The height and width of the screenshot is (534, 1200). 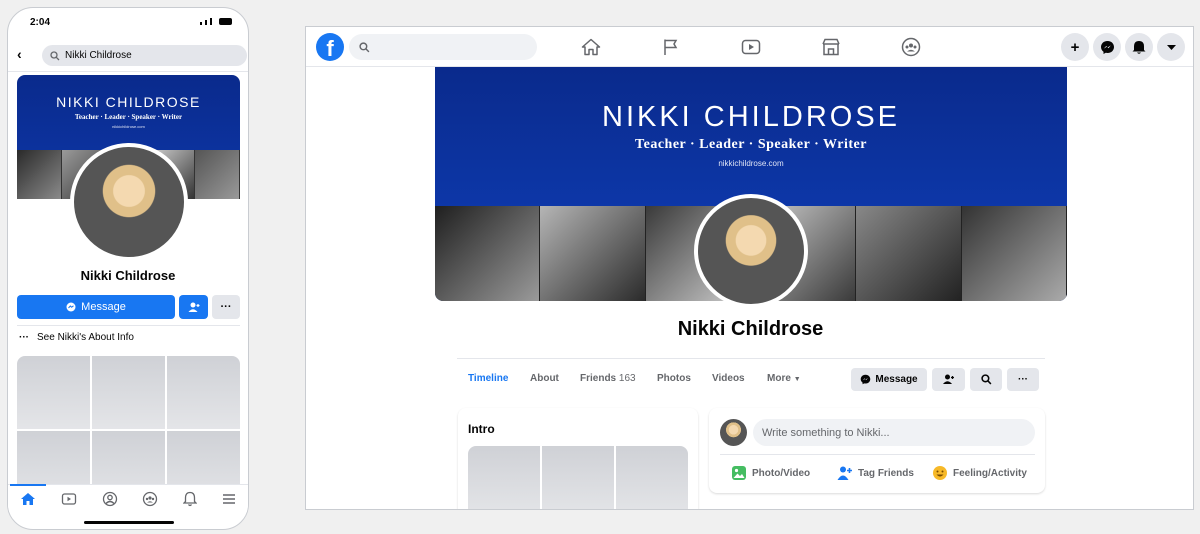 I want to click on mobile-top-bar: ‹ Nikki Childrose, so click(x=128, y=55).